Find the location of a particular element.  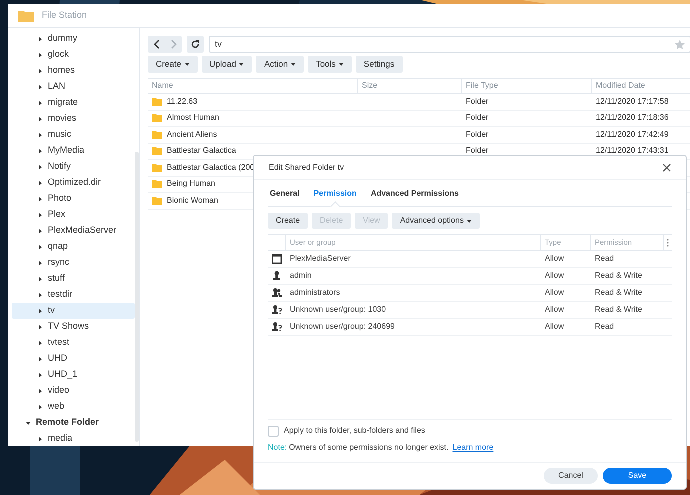

dialog-title: Edit Shared Folder tv is located at coordinates (306, 168).